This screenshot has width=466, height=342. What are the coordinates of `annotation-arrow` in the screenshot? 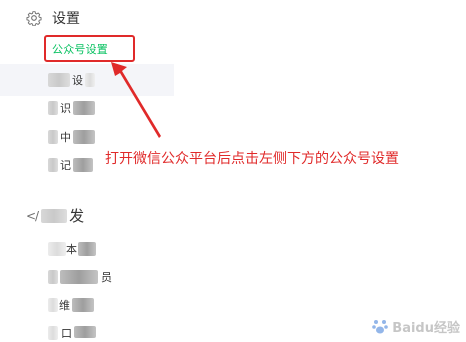 It's located at (136, 100).